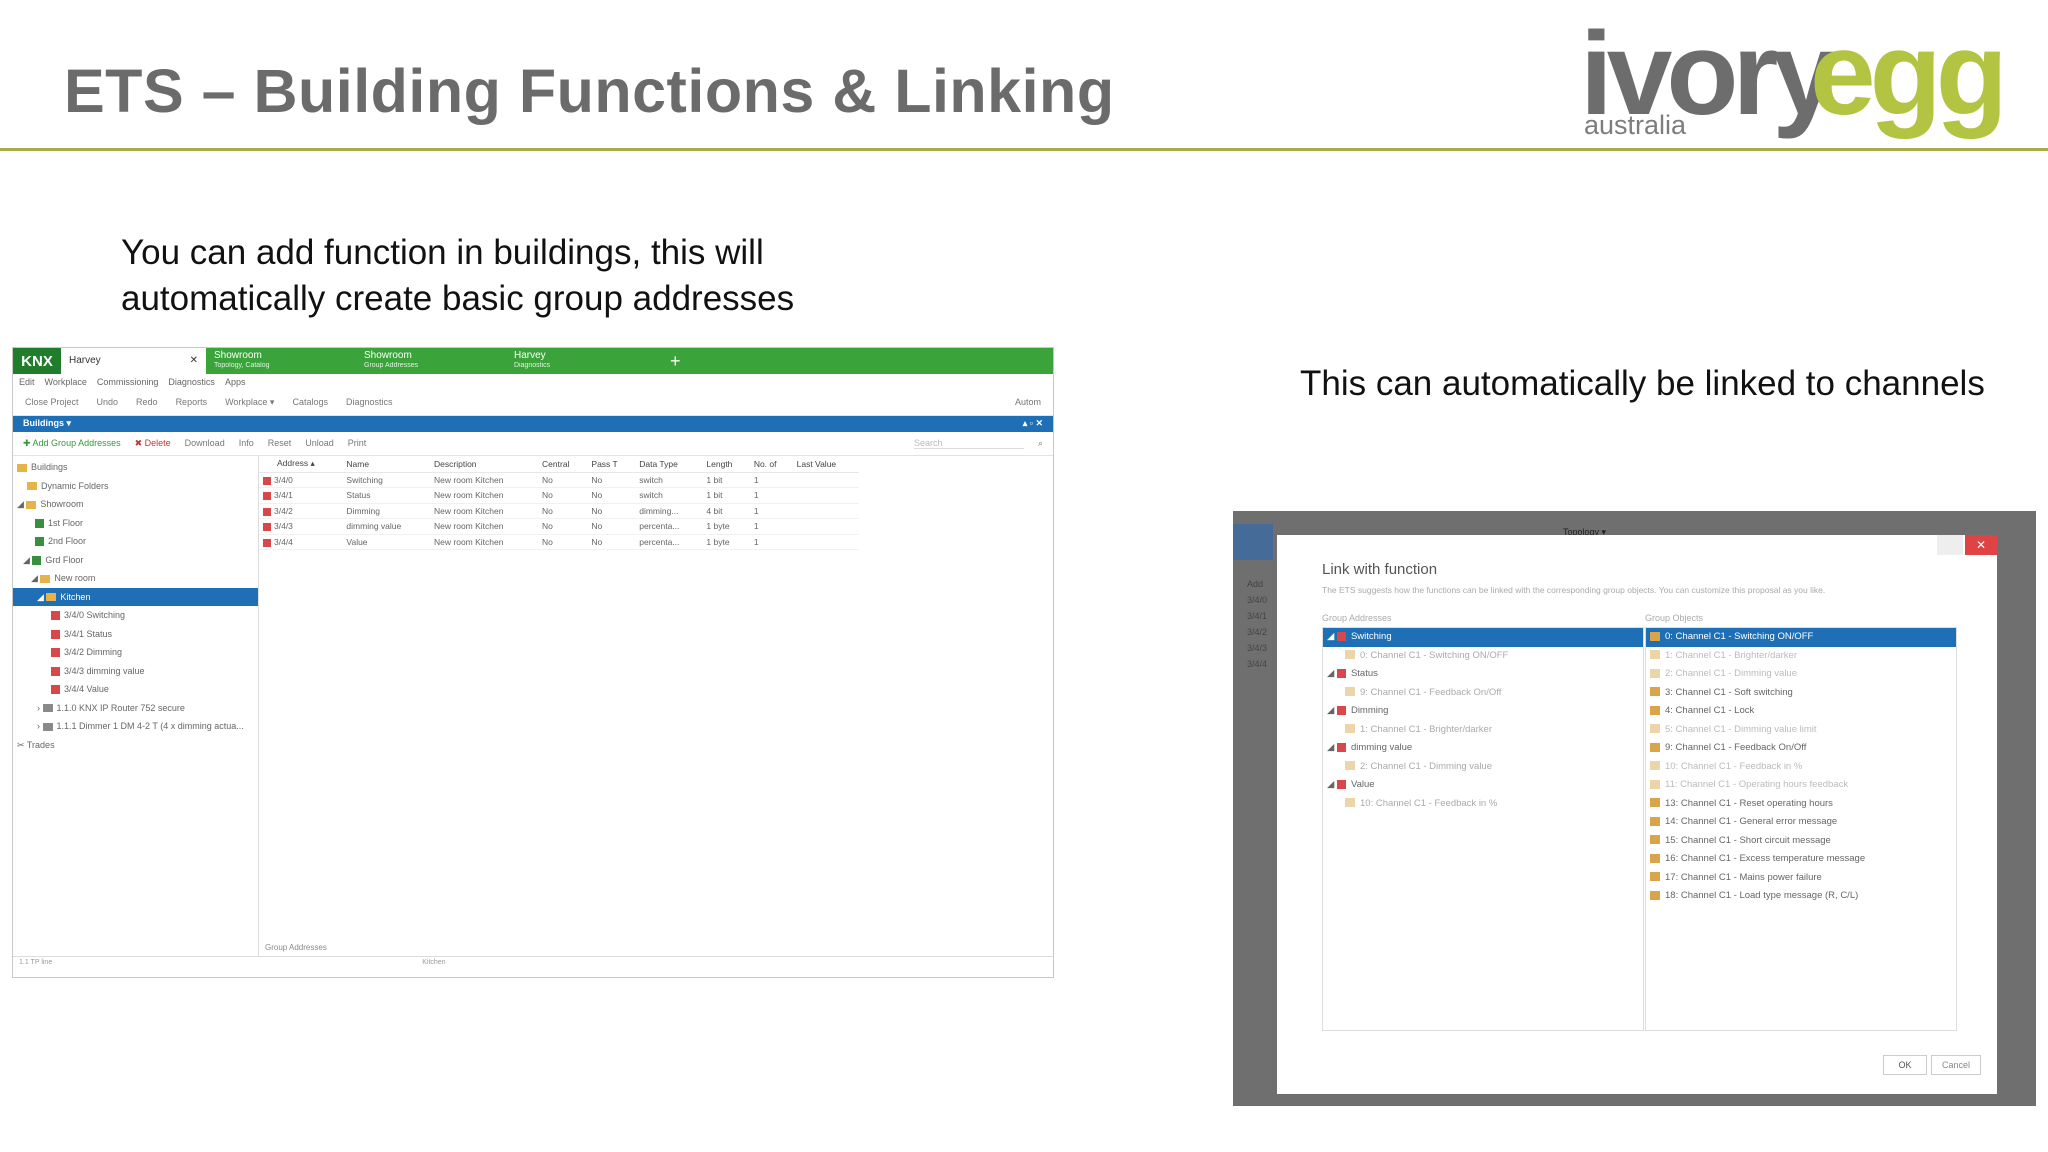  I want to click on search-icon: ⌕, so click(1040, 443).